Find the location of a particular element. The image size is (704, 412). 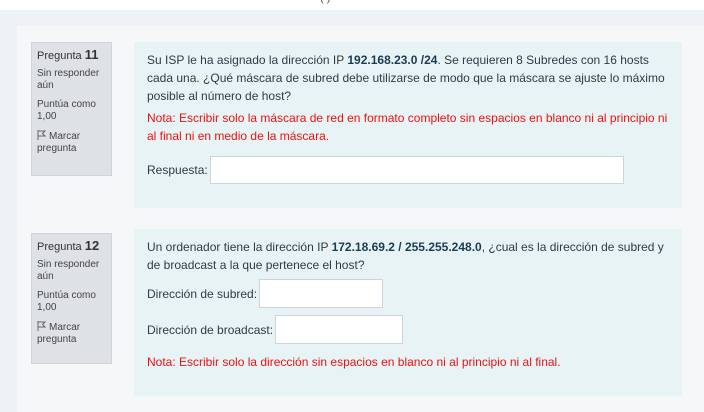

answer-input is located at coordinates (416, 170).